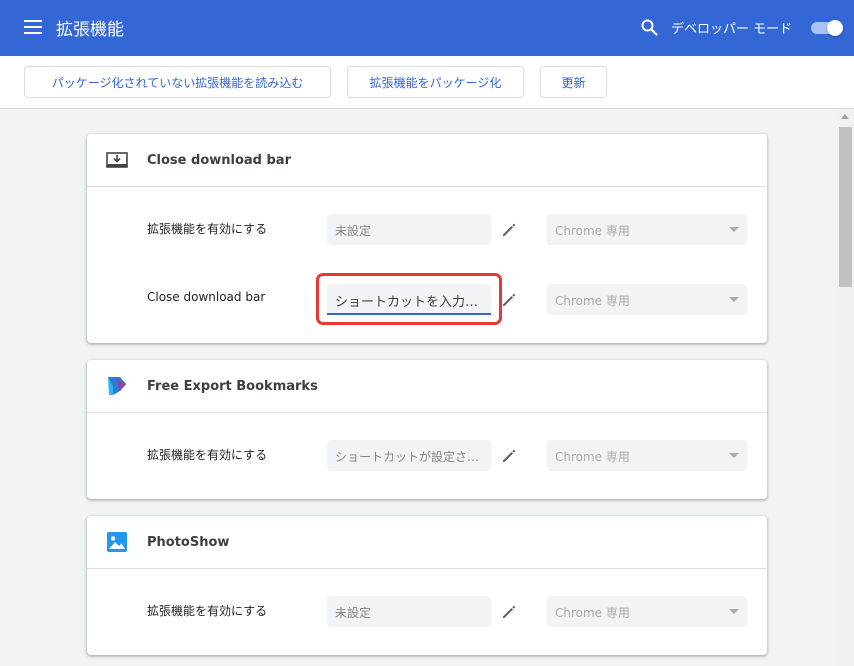 The image size is (854, 666). Describe the element at coordinates (427, 160) in the screenshot. I see `extension-card-header: Close download bar` at that location.